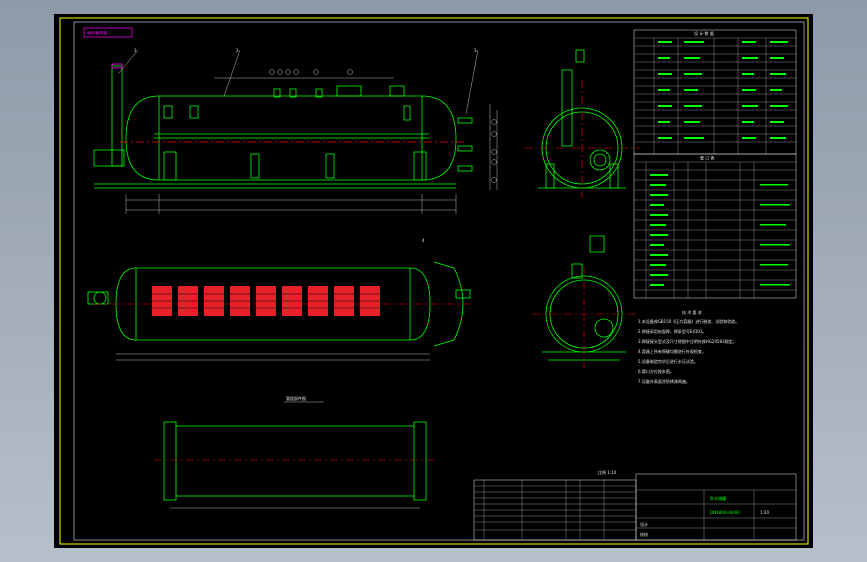 The height and width of the screenshot is (562, 867). I want to click on part-callouts: 1 2 3 4, so click(298, 145).